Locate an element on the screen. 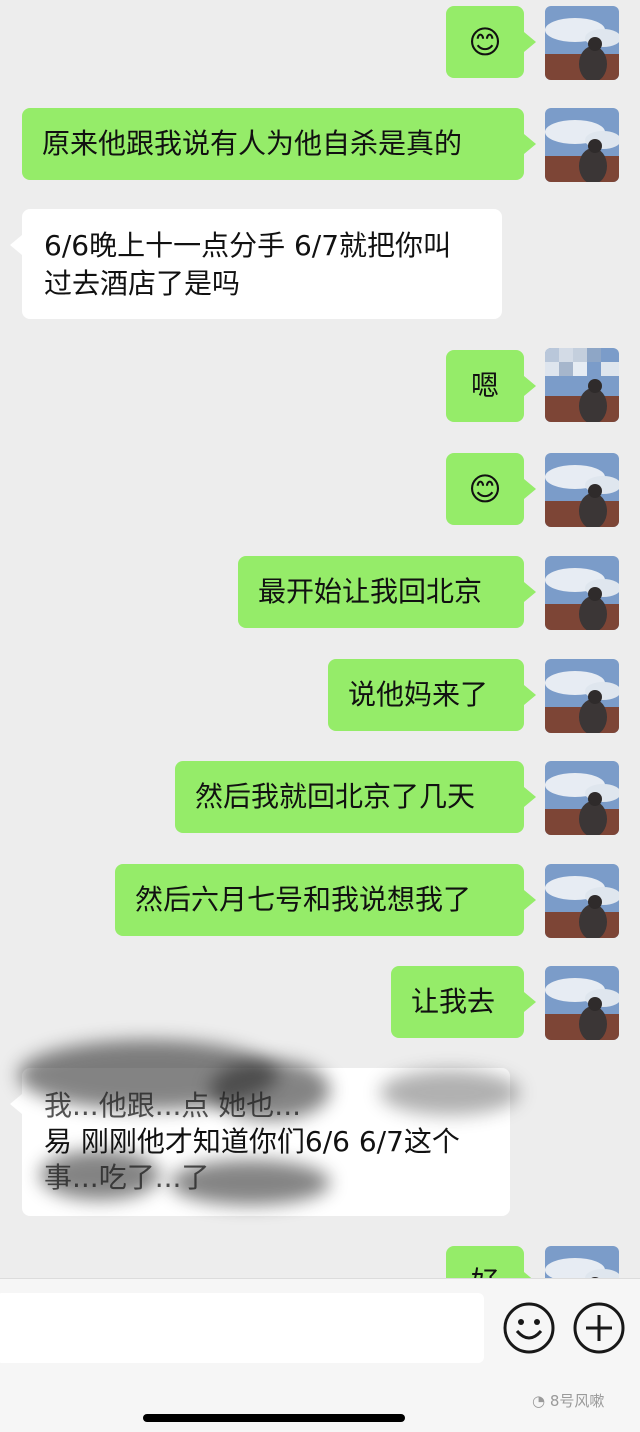 The image size is (640, 1432). watermark: ◔ 8号风嗽 is located at coordinates (568, 1400).